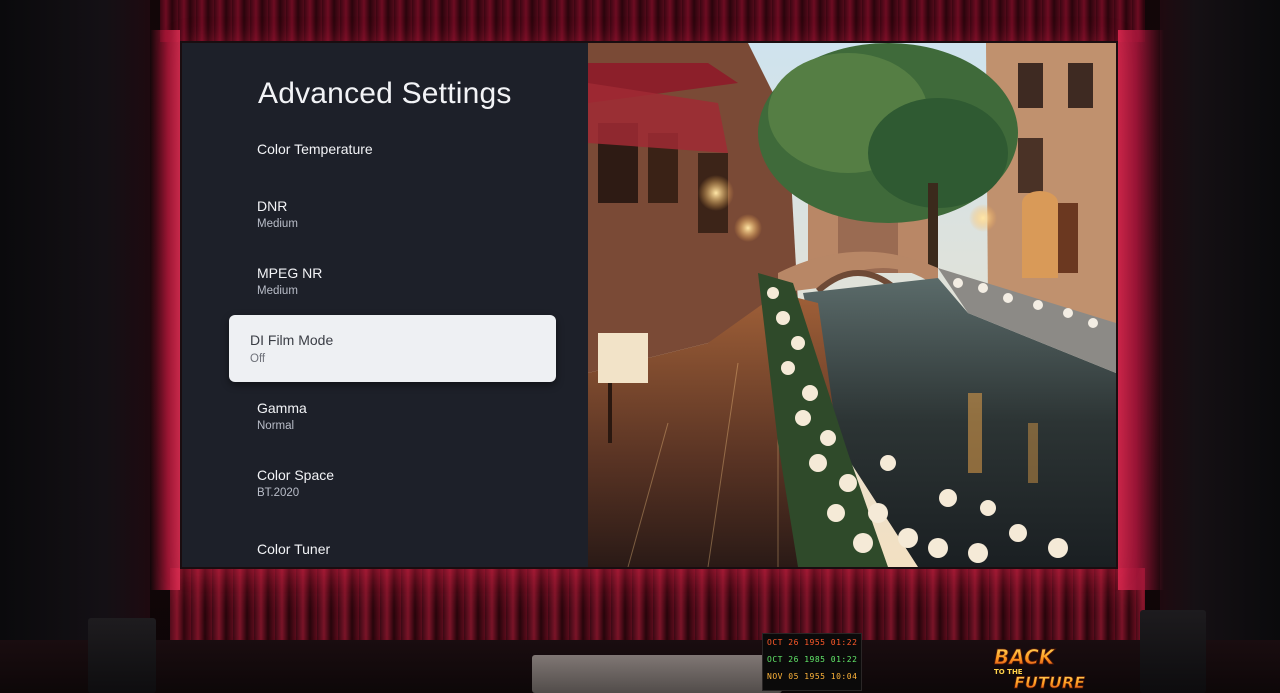 The width and height of the screenshot is (1280, 693). I want to click on svg-text: BACK, so click(1025, 657).